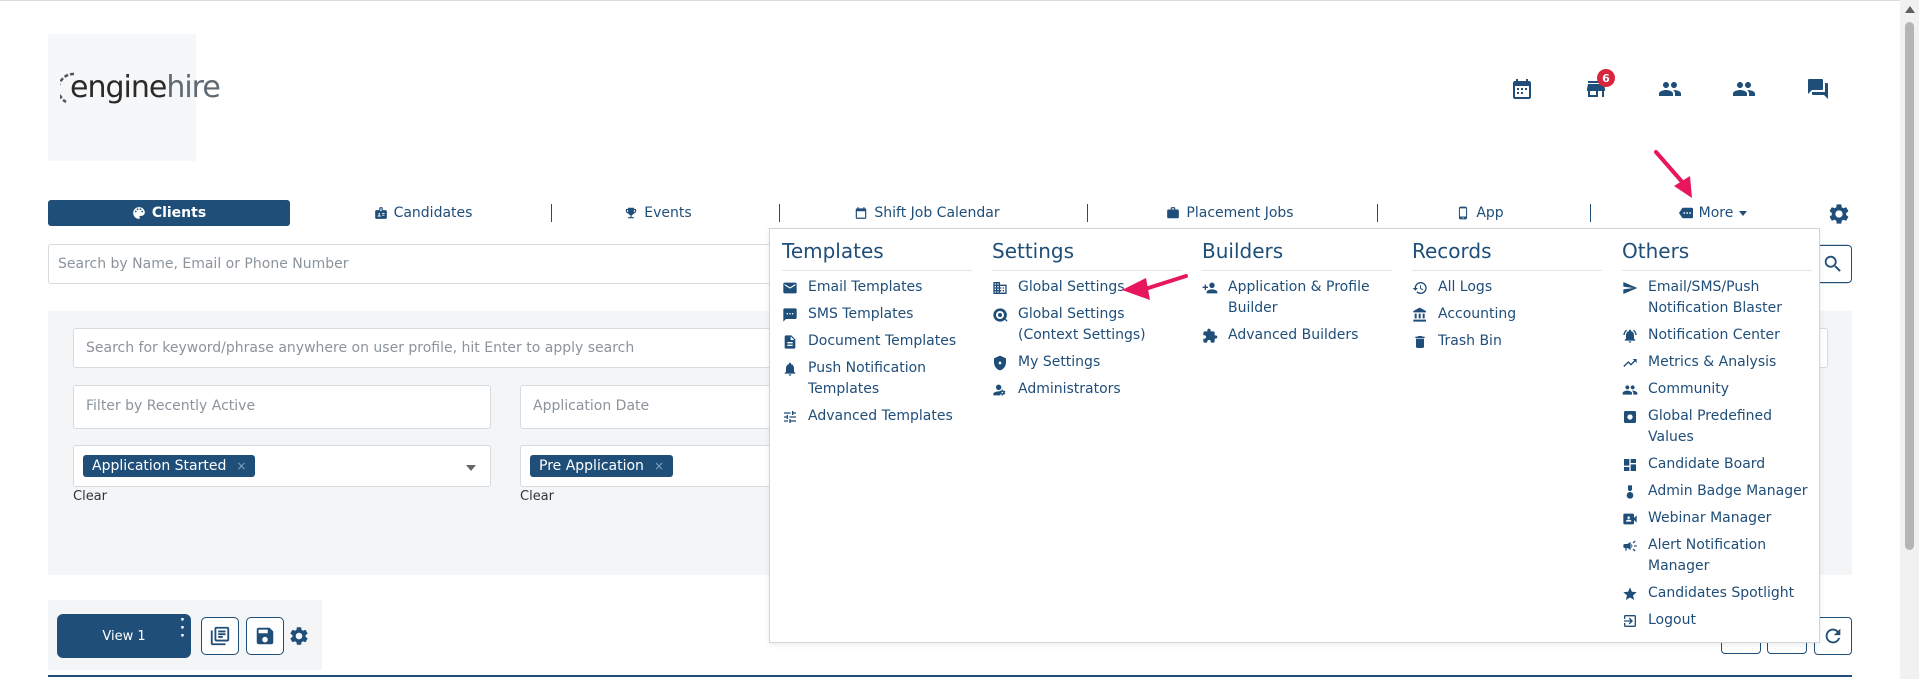 The width and height of the screenshot is (1919, 679). What do you see at coordinates (1452, 251) in the screenshot?
I see `column-heading: Records` at bounding box center [1452, 251].